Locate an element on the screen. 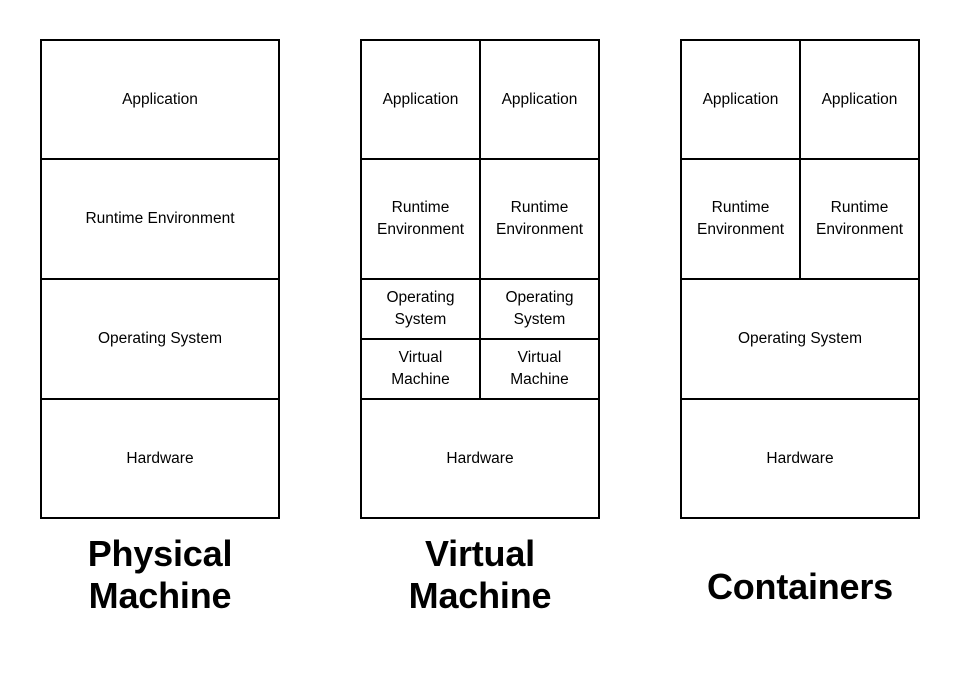 Image resolution: width=960 pixels, height=686 pixels. caption-containers: Containers is located at coordinates (800, 586).